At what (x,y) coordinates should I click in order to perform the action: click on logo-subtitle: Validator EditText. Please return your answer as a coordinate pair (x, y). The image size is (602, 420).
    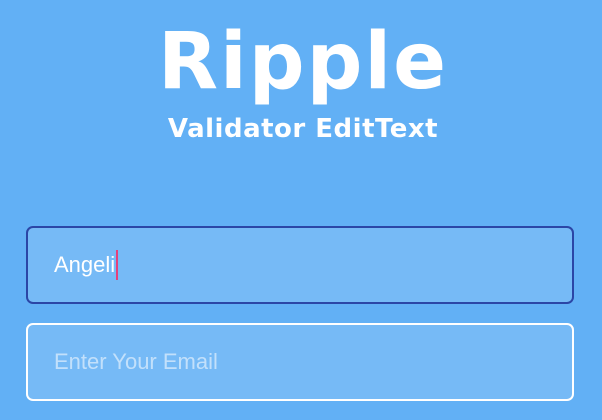
    Looking at the image, I should click on (303, 129).